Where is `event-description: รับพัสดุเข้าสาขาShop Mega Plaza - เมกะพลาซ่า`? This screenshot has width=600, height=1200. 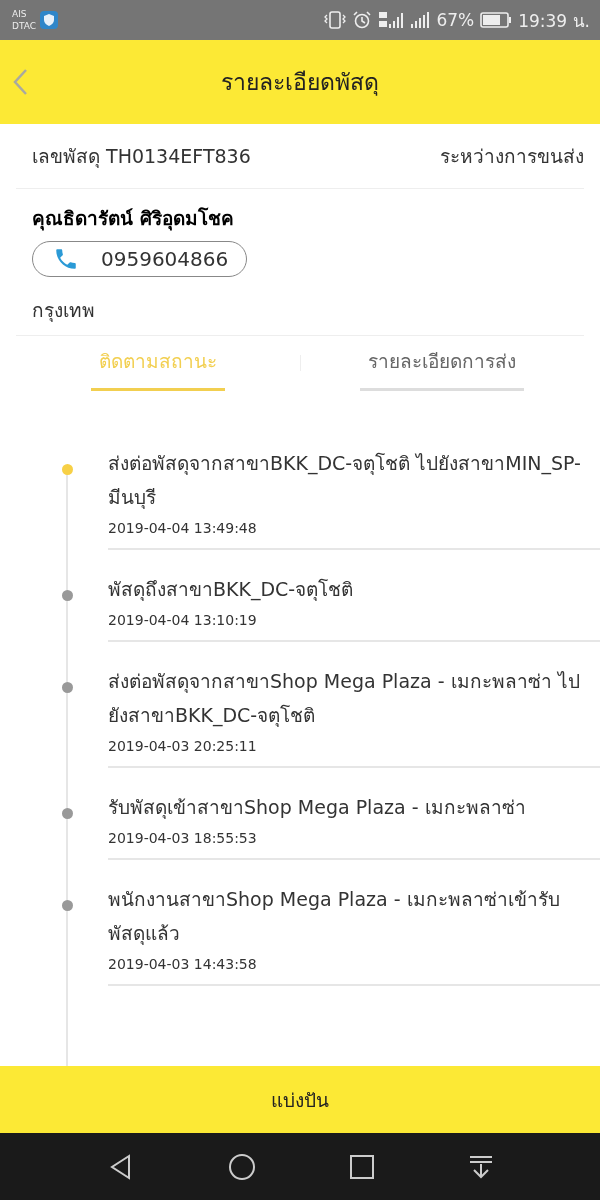
event-description: รับพัสดุเข้าสาขาShop Mega Plaza - เมกะพลาซ่า is located at coordinates (317, 808).